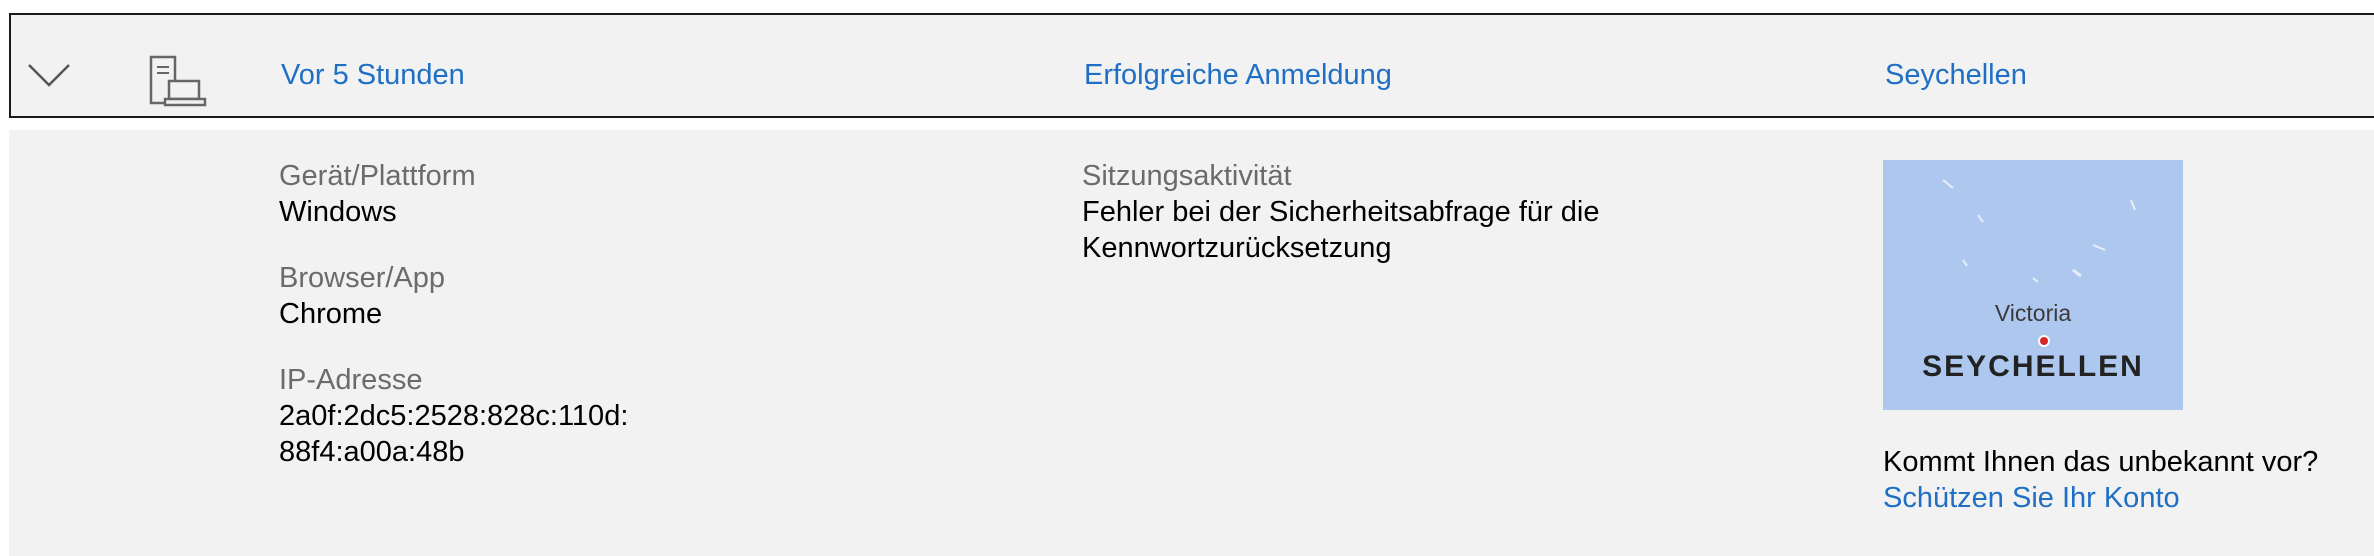 The height and width of the screenshot is (556, 2374). What do you see at coordinates (179, 83) in the screenshot?
I see `desktop-laptop-icon` at bounding box center [179, 83].